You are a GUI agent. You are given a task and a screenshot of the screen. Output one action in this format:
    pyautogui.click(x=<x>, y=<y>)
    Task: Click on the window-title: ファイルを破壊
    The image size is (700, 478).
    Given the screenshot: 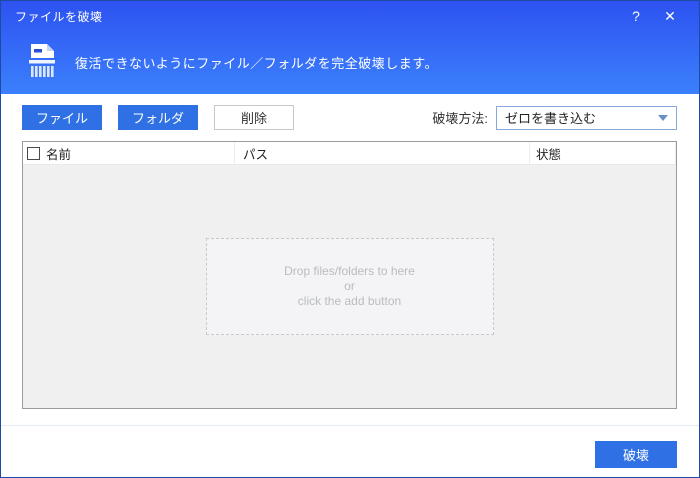 What is the action you would take?
    pyautogui.click(x=59, y=16)
    